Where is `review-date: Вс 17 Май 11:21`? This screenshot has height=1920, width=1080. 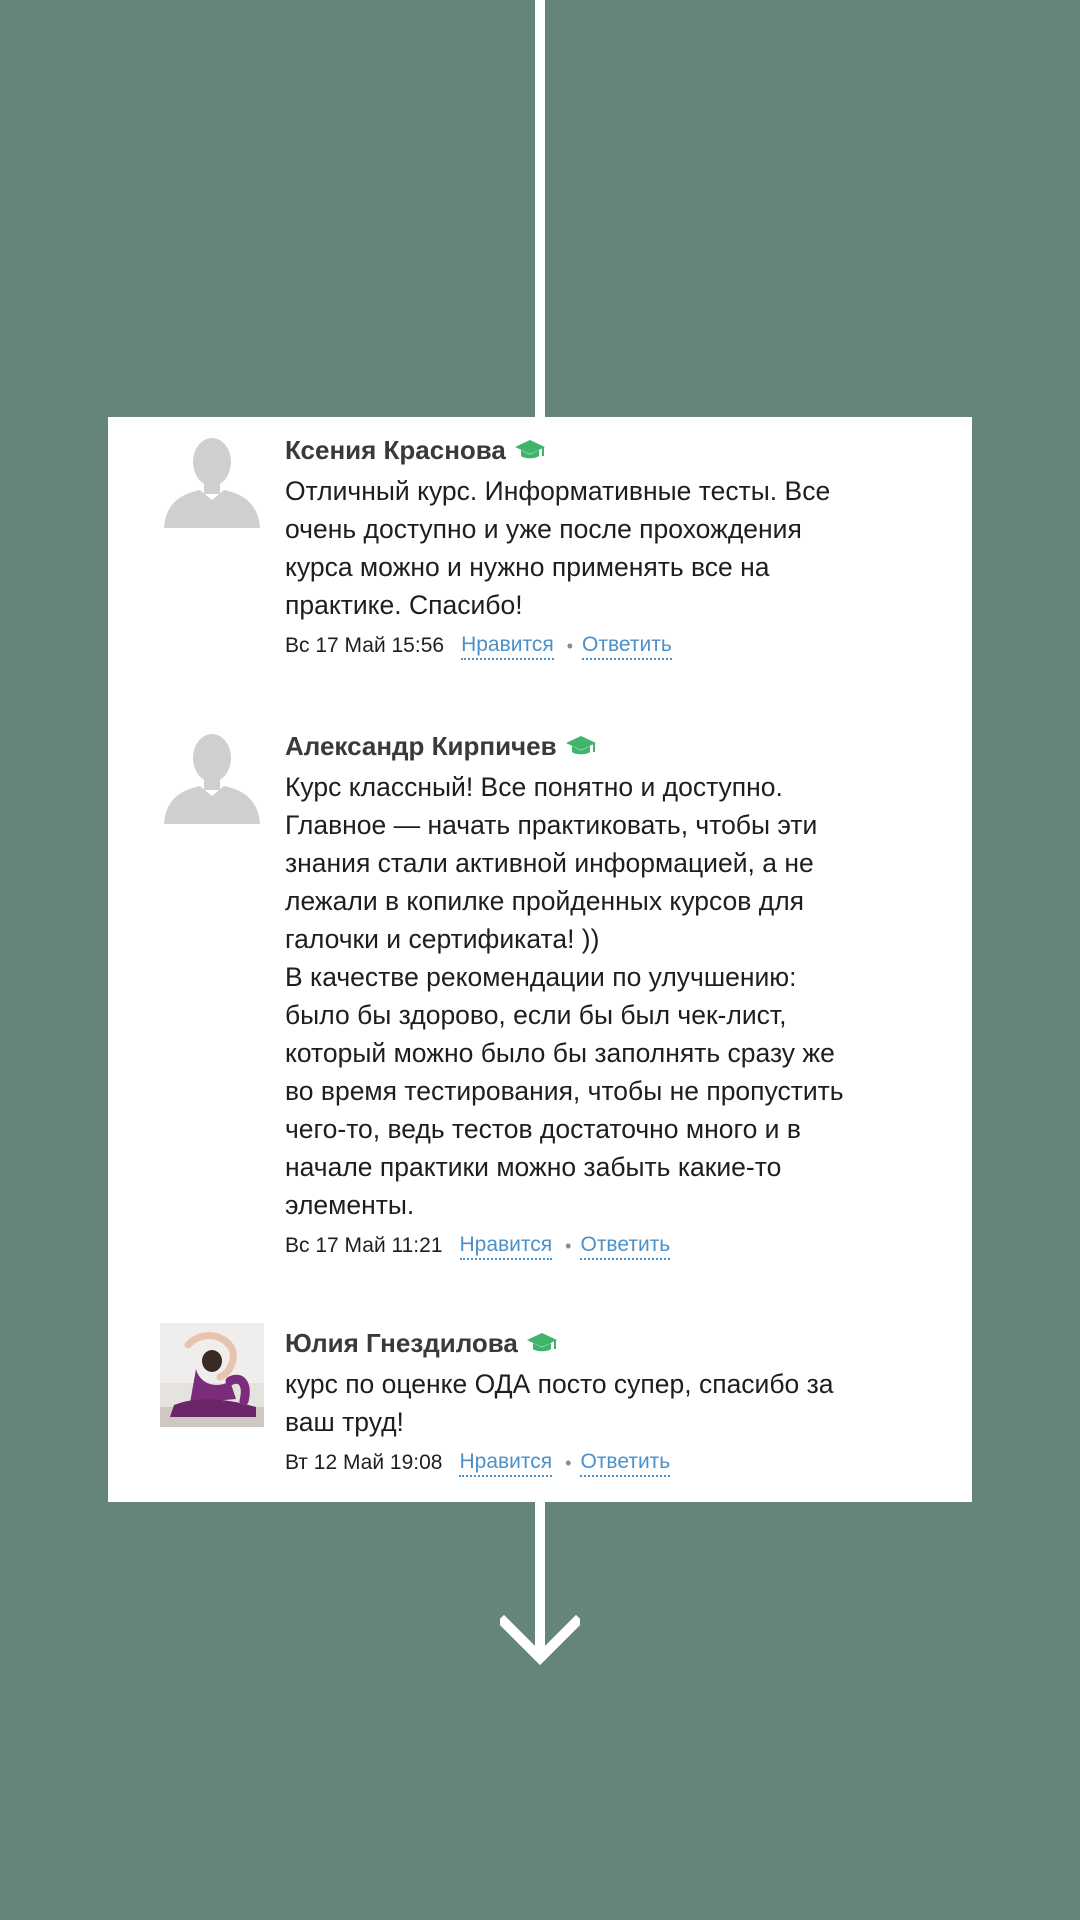
review-date: Вс 17 Май 11:21 is located at coordinates (364, 1245).